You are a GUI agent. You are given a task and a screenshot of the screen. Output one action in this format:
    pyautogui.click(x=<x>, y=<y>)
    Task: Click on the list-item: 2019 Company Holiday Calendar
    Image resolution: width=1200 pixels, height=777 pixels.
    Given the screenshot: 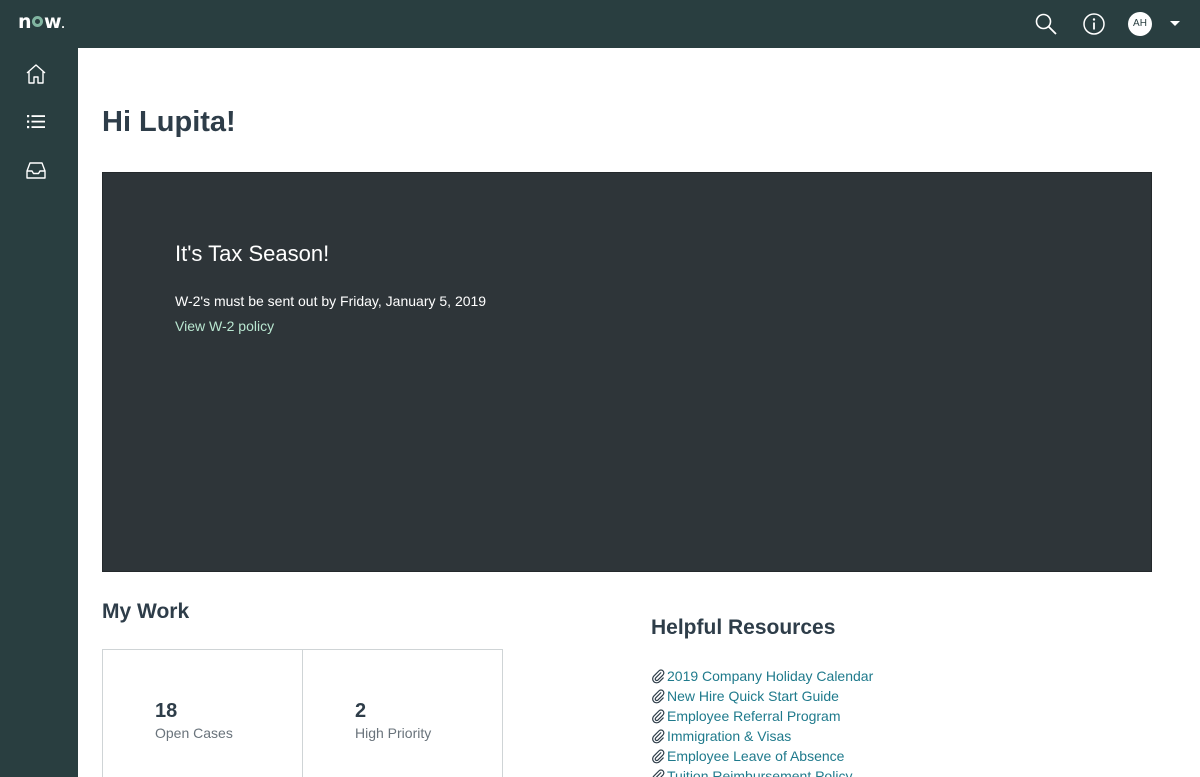 What is the action you would take?
    pyautogui.click(x=762, y=676)
    